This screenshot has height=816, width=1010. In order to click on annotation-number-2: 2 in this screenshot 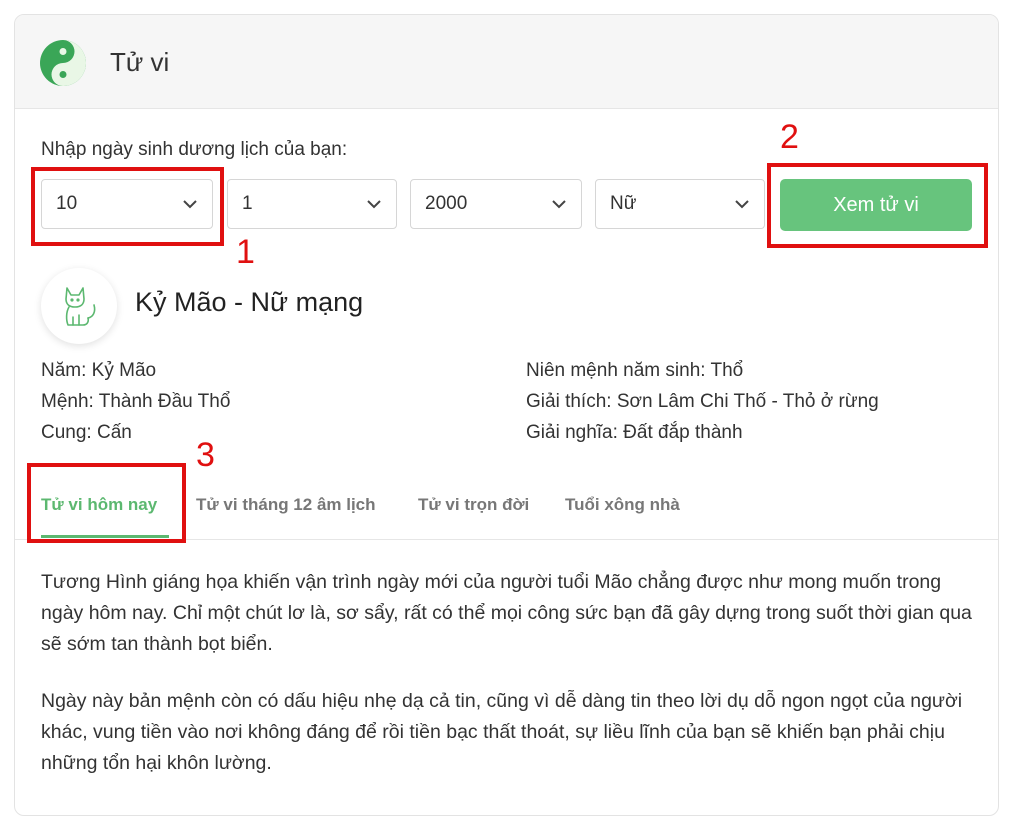, I will do `click(789, 137)`.